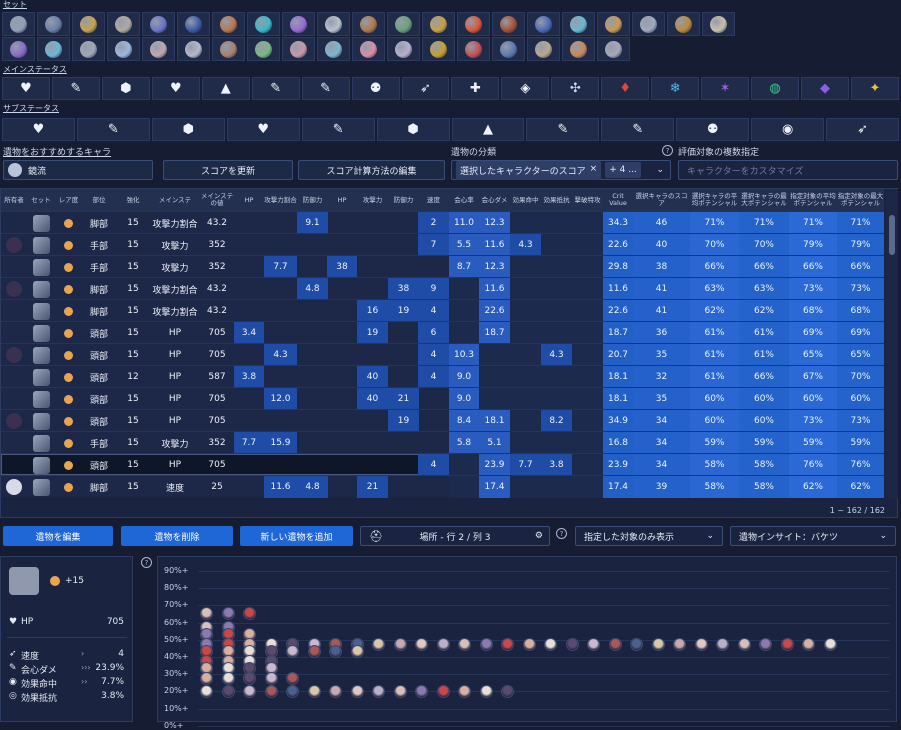 This screenshot has width=901, height=730. Describe the element at coordinates (225, 88) in the screenshot. I see `main-stat-filter-4: ▲` at that location.